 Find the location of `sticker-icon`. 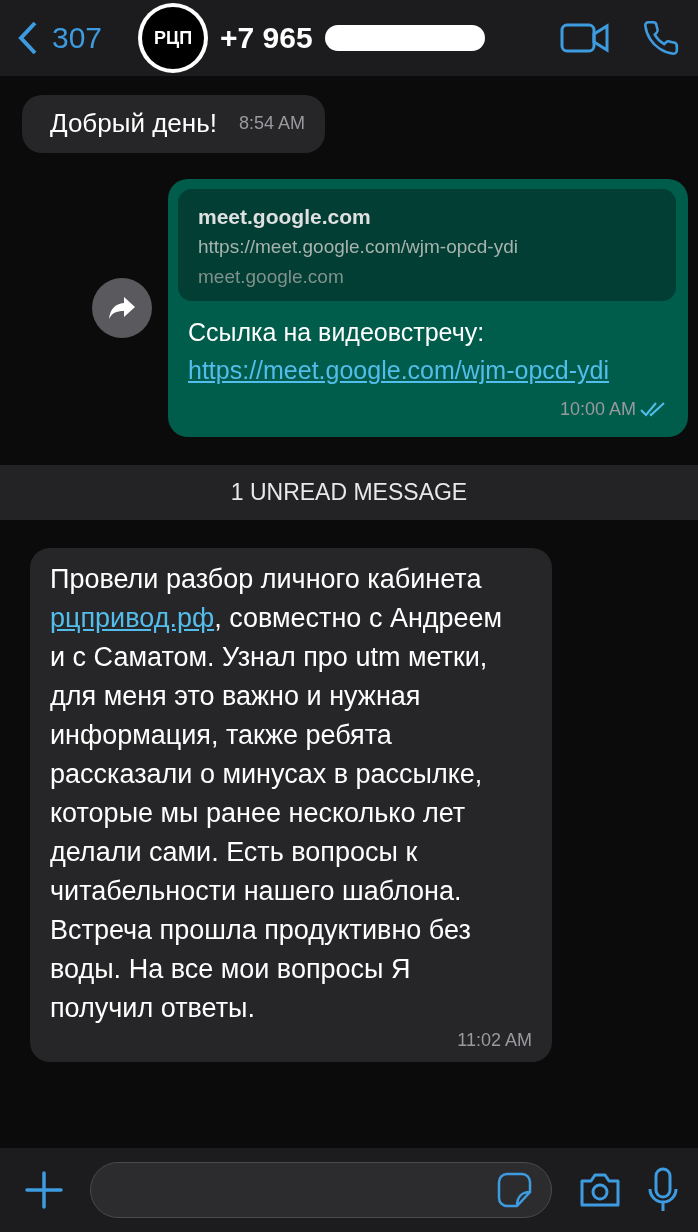

sticker-icon is located at coordinates (515, 1190).